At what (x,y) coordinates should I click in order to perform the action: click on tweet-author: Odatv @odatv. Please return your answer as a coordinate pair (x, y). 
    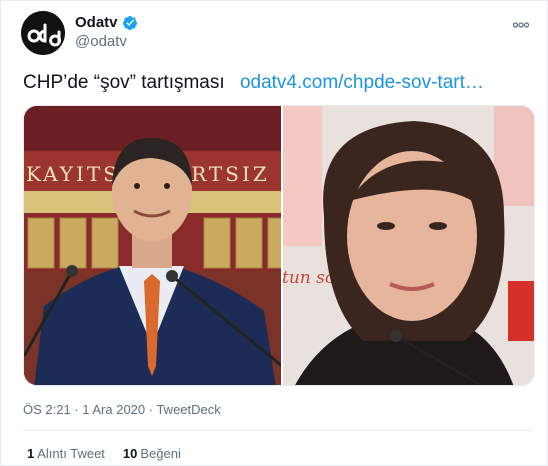
    Looking at the image, I should click on (106, 32).